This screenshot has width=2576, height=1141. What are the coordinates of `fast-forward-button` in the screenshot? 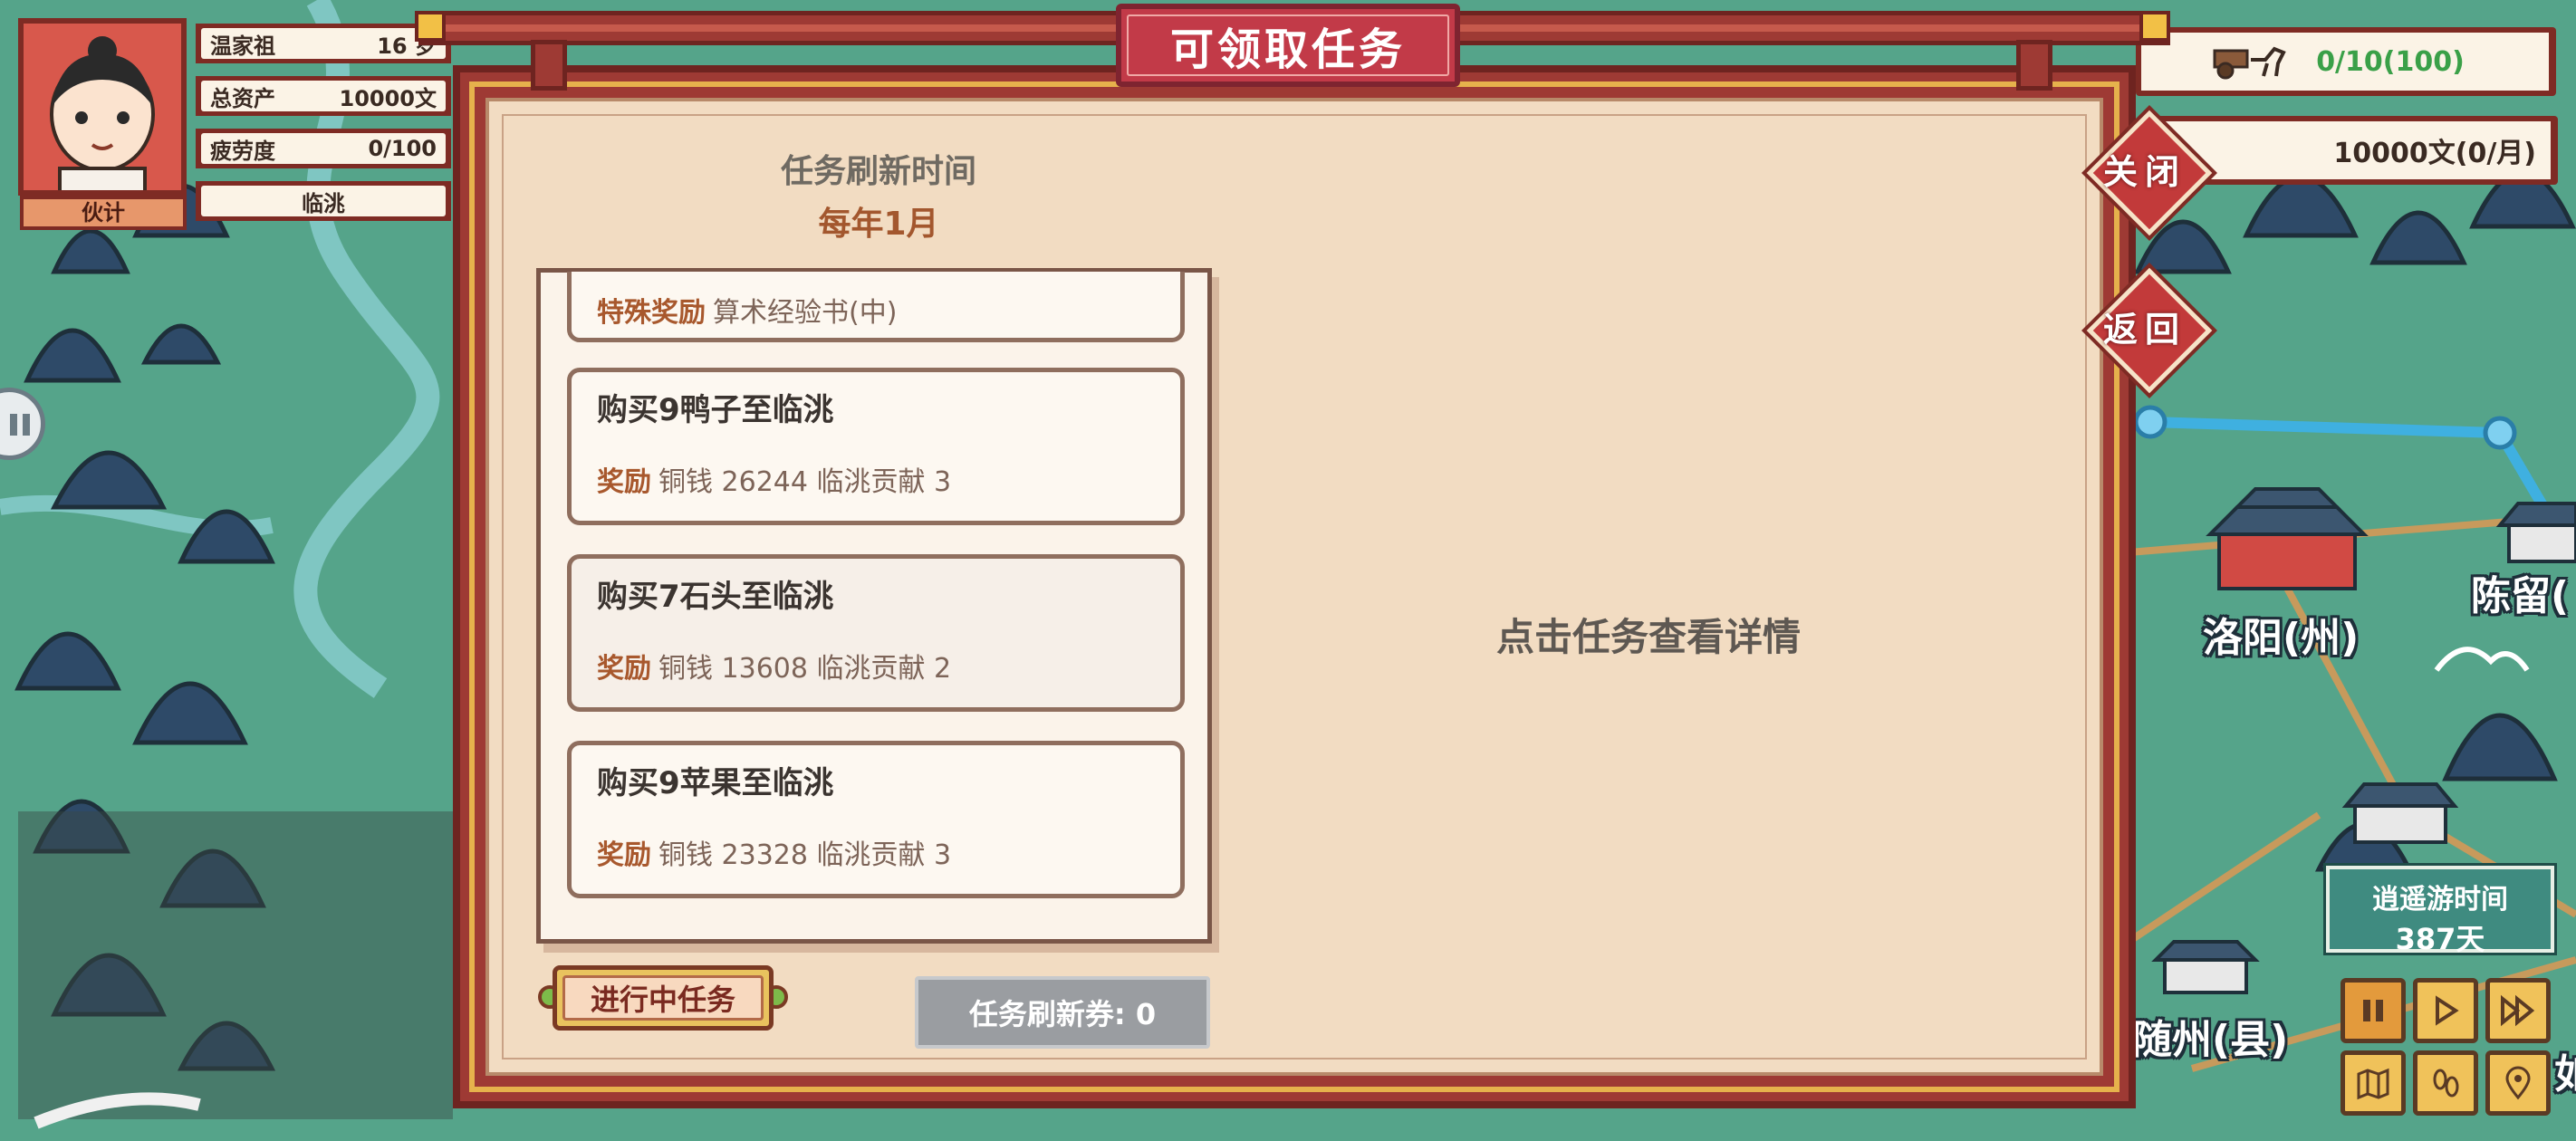 It's located at (2518, 1010).